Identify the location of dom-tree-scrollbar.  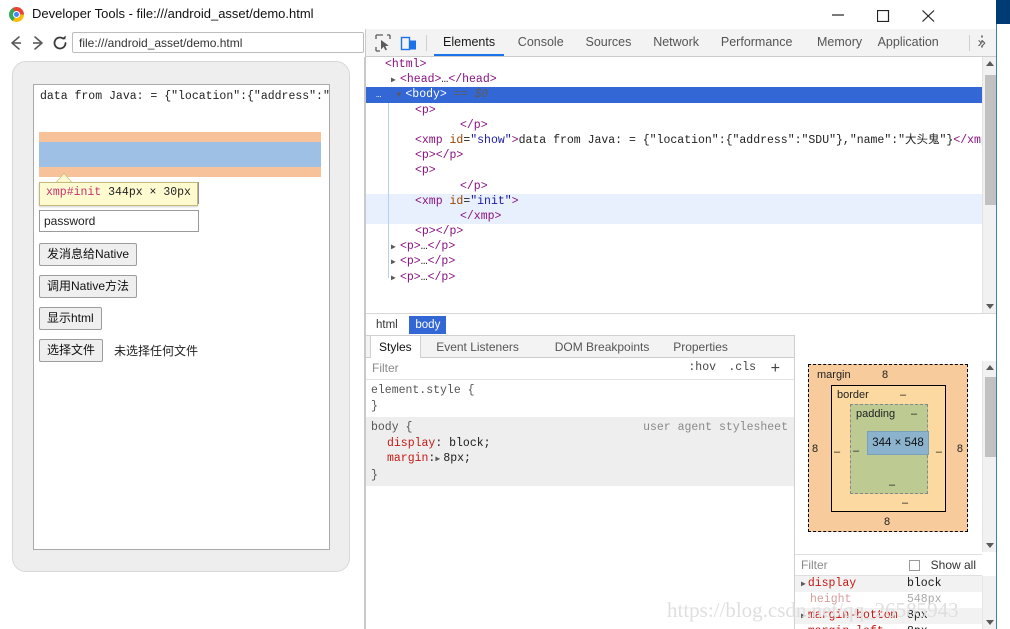
(989, 185).